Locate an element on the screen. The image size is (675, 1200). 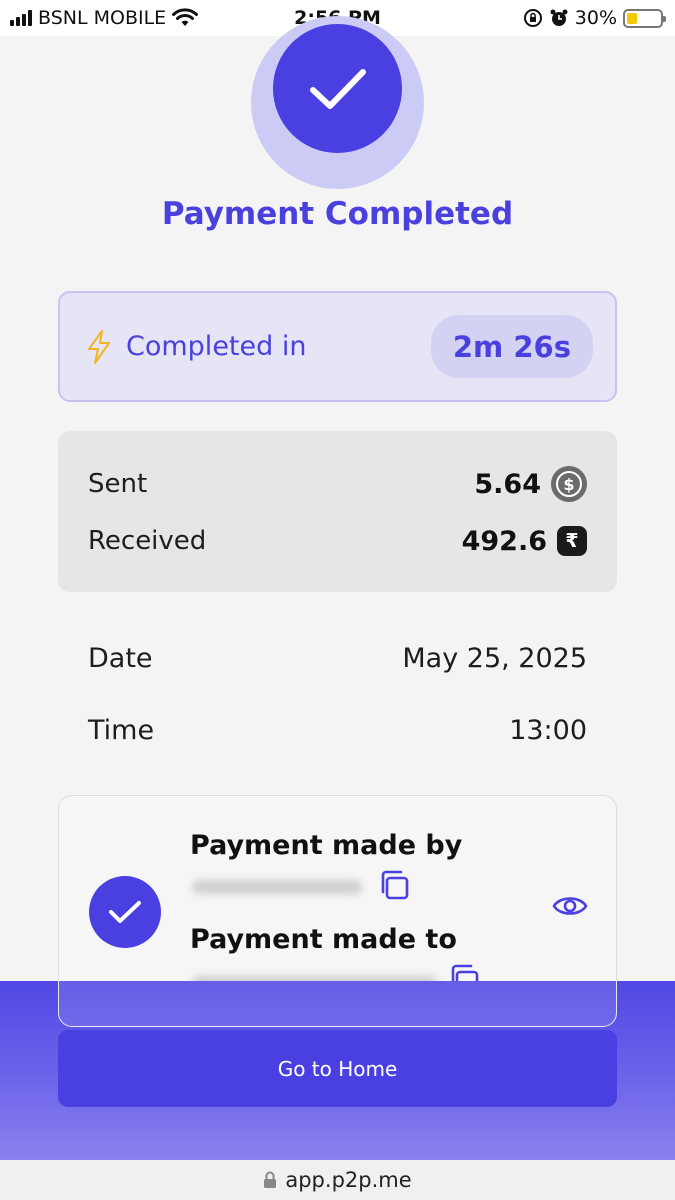
completion-duration-badge: 2m 26s is located at coordinates (511, 346).